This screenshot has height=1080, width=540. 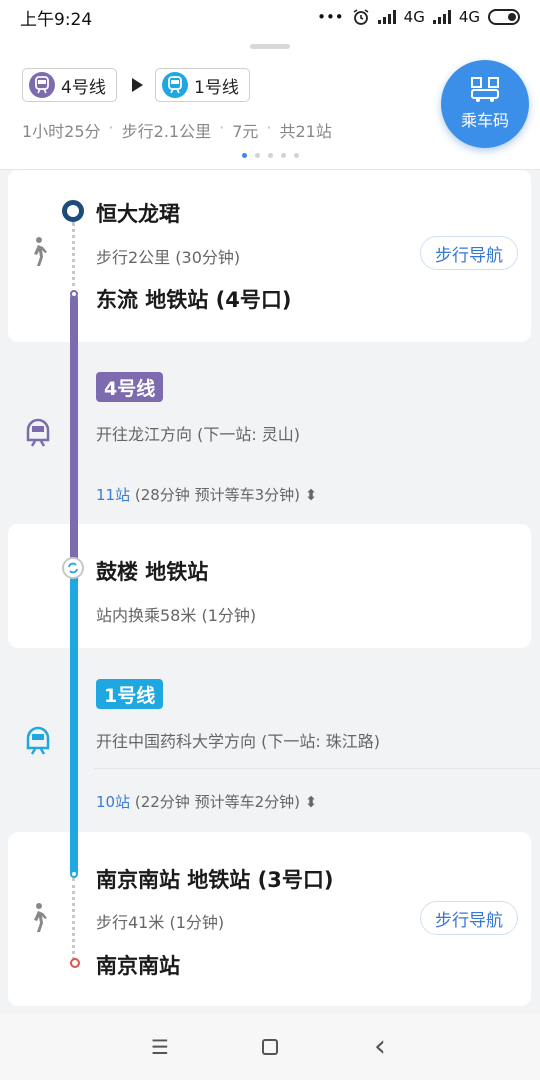 I want to click on back-icon: ‹, so click(x=380, y=1046).